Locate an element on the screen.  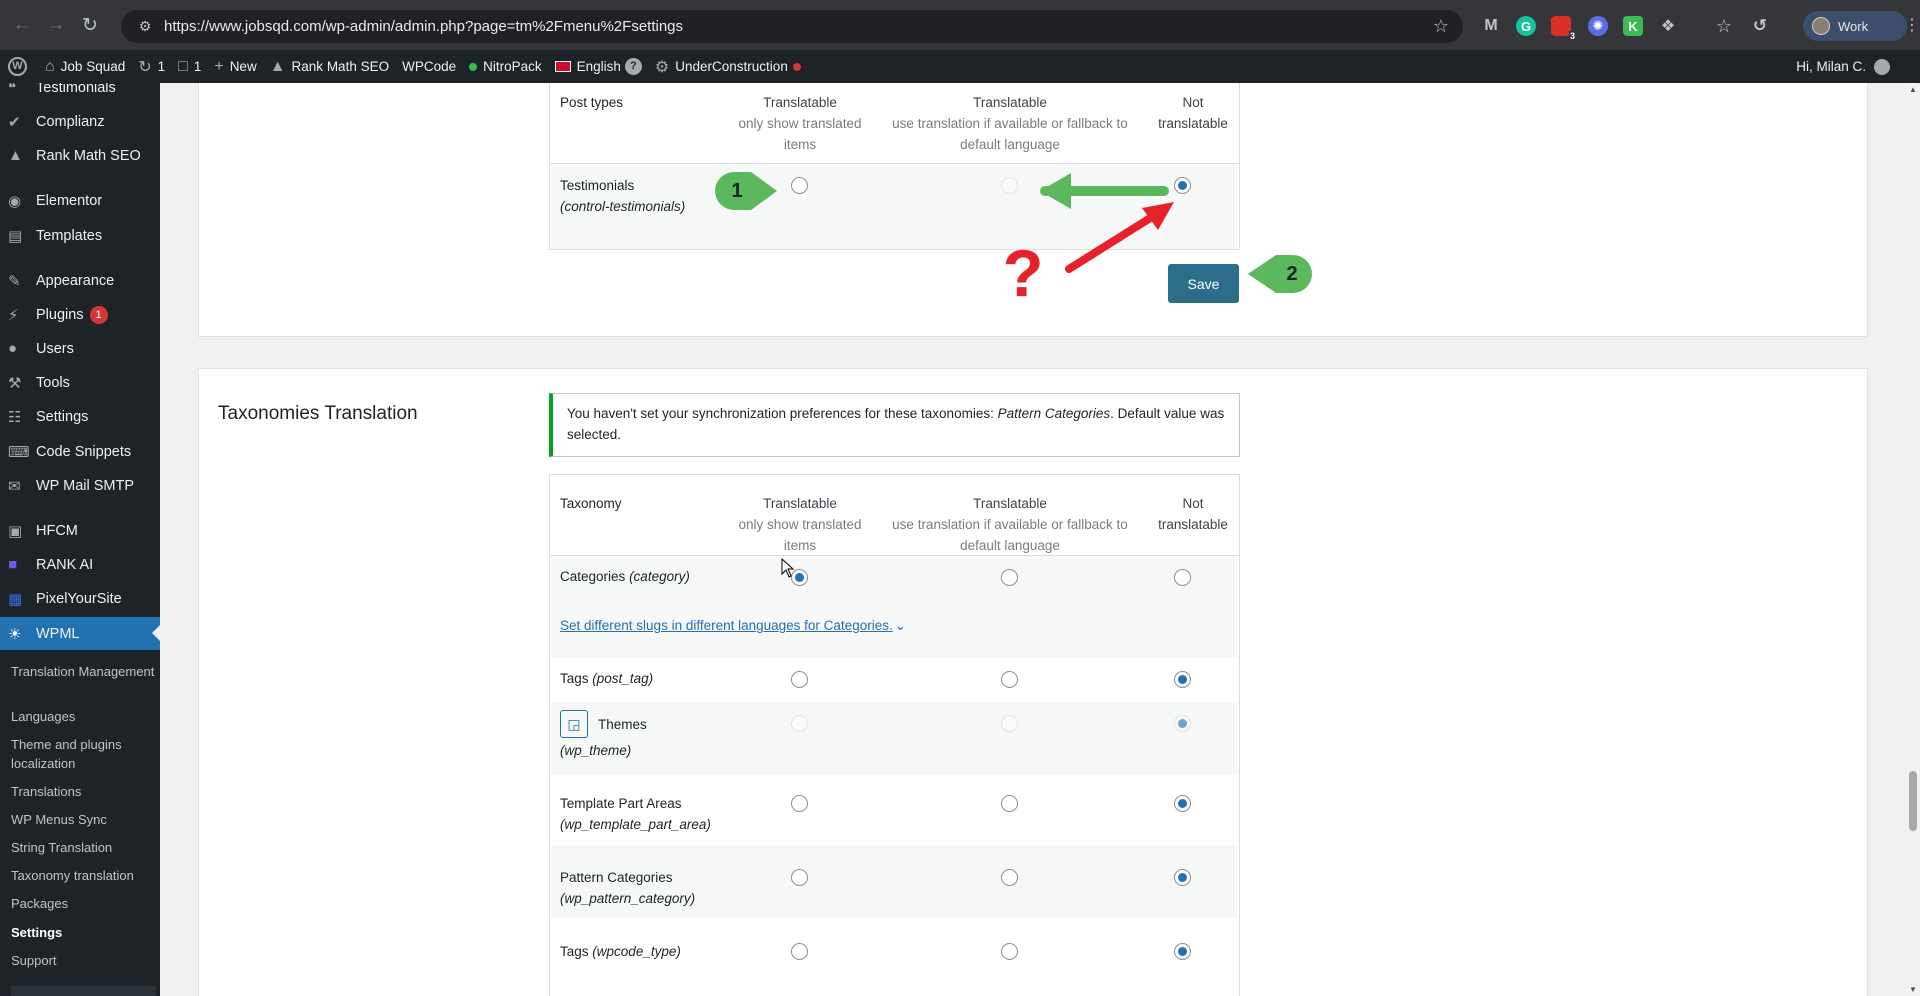
submenu-packages: Packages is located at coordinates (83, 903).